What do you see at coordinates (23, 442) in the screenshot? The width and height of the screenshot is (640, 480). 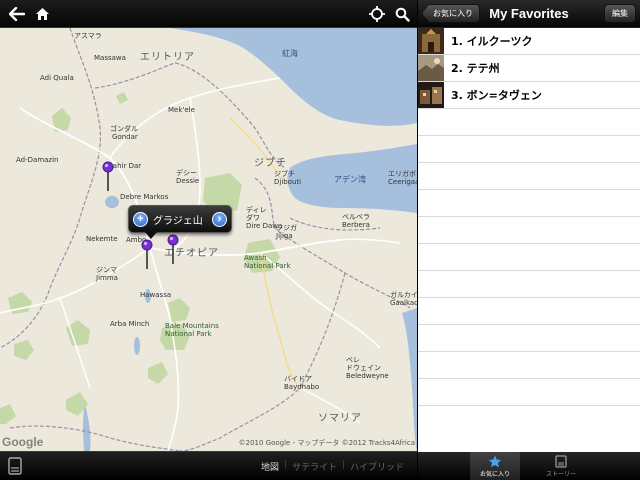 I see `google-logo: Google` at bounding box center [23, 442].